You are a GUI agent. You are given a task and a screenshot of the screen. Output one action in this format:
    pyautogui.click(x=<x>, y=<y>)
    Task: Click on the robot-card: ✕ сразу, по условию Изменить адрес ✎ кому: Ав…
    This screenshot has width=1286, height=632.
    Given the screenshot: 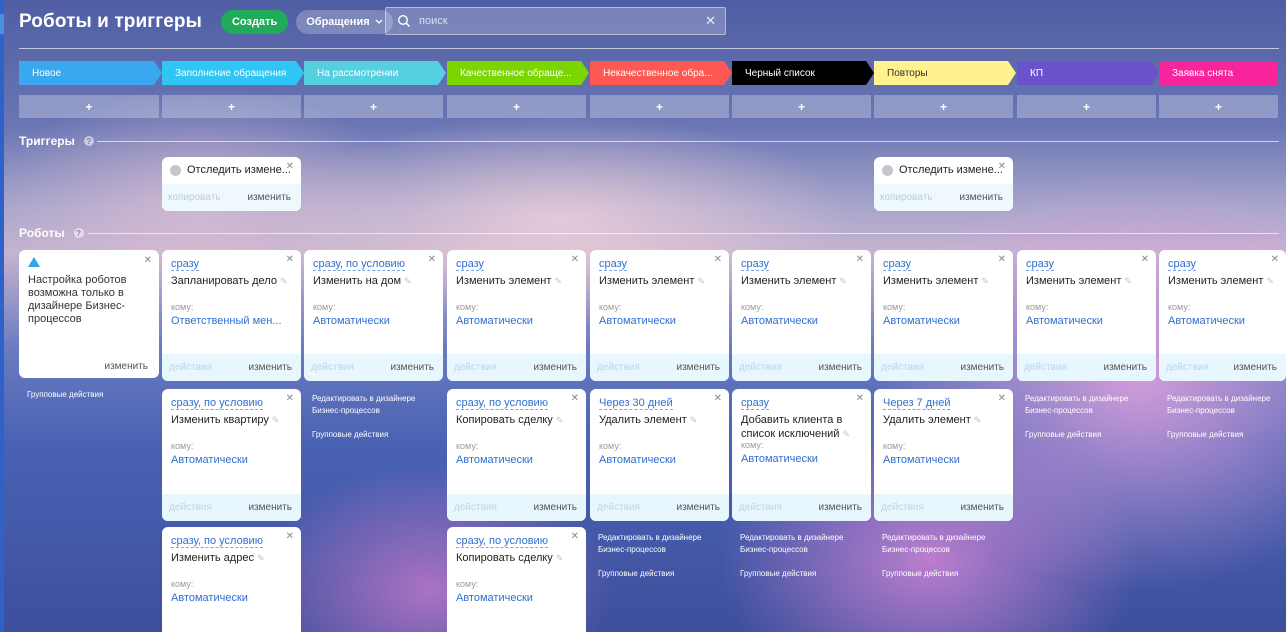 What is the action you would take?
    pyautogui.click(x=231, y=579)
    